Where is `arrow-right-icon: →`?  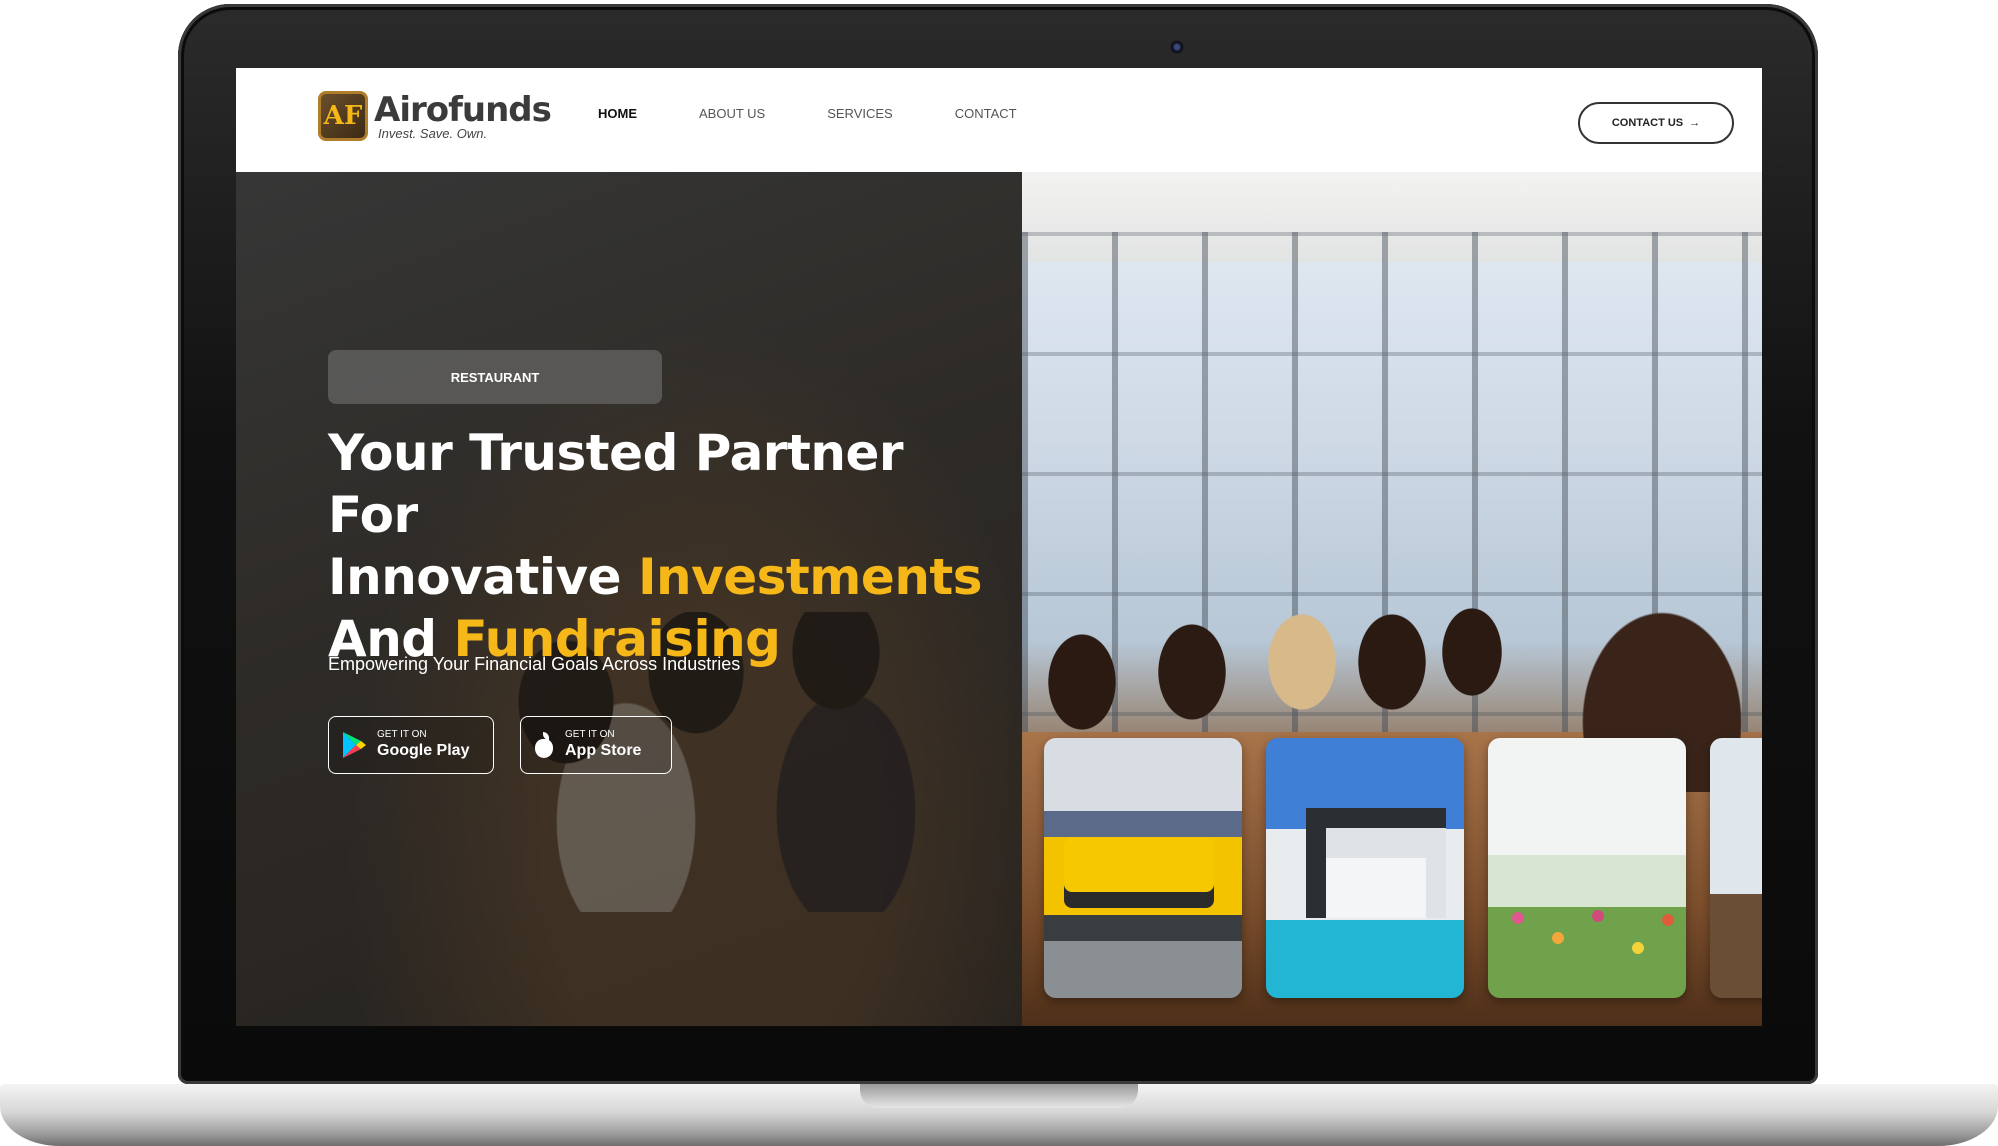
arrow-right-icon: → is located at coordinates (1695, 123).